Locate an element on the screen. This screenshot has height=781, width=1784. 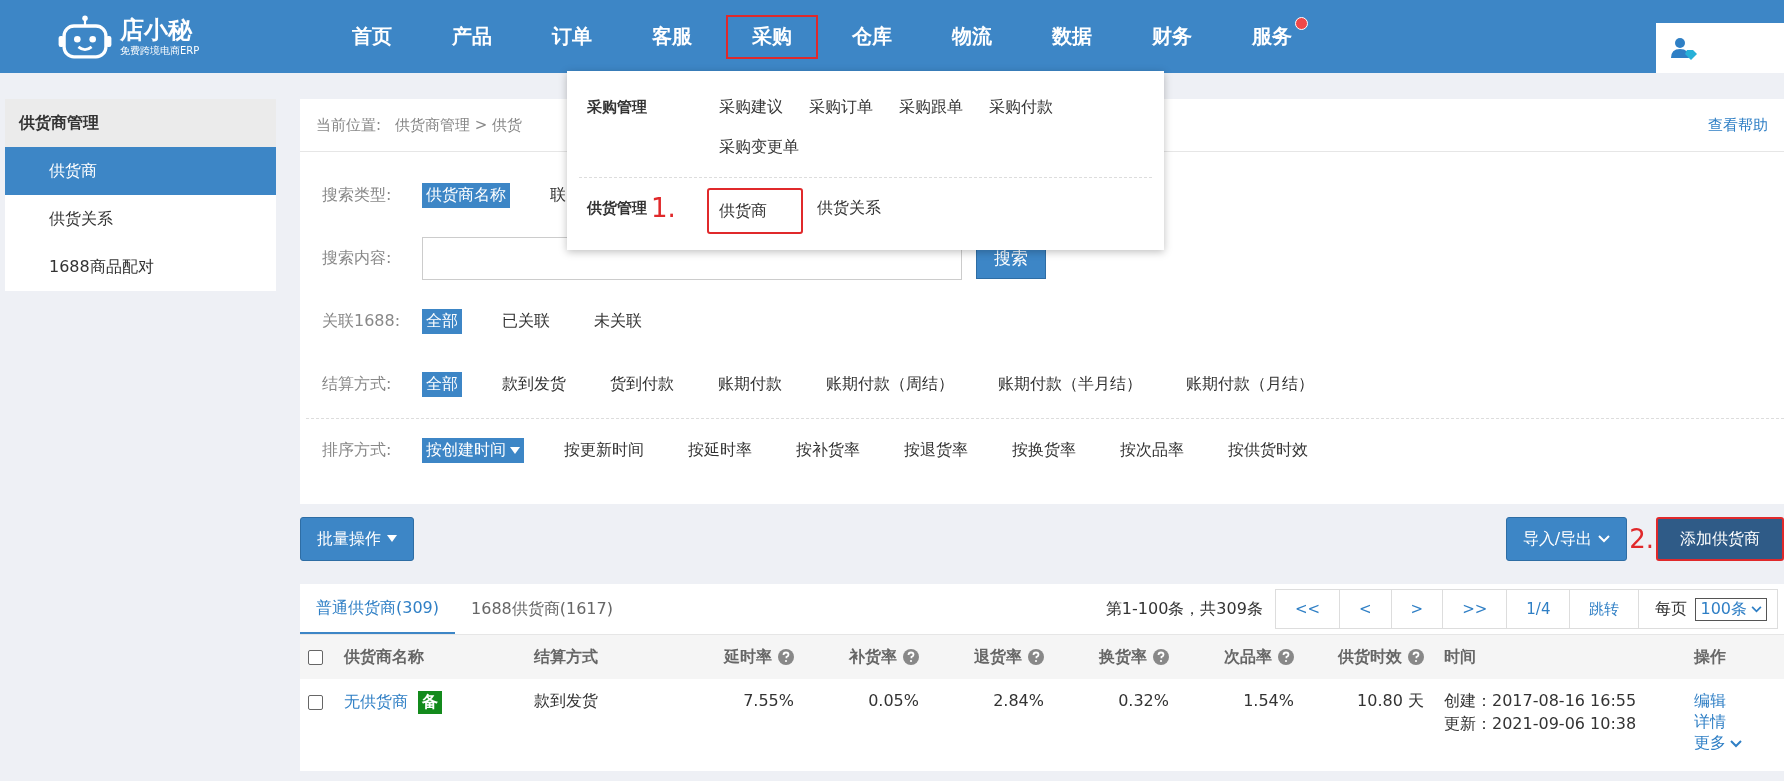
brand-tagline: 免费跨境电商ERP is located at coordinates (160, 50).